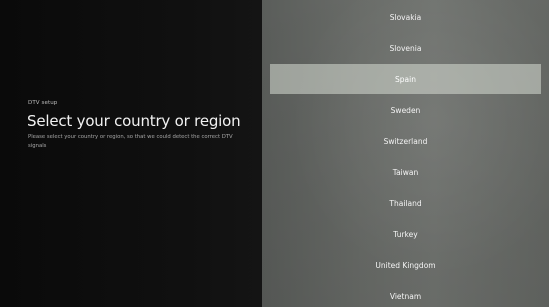  I want to click on country-item-united-kingdom: United Kingdom, so click(405, 265).